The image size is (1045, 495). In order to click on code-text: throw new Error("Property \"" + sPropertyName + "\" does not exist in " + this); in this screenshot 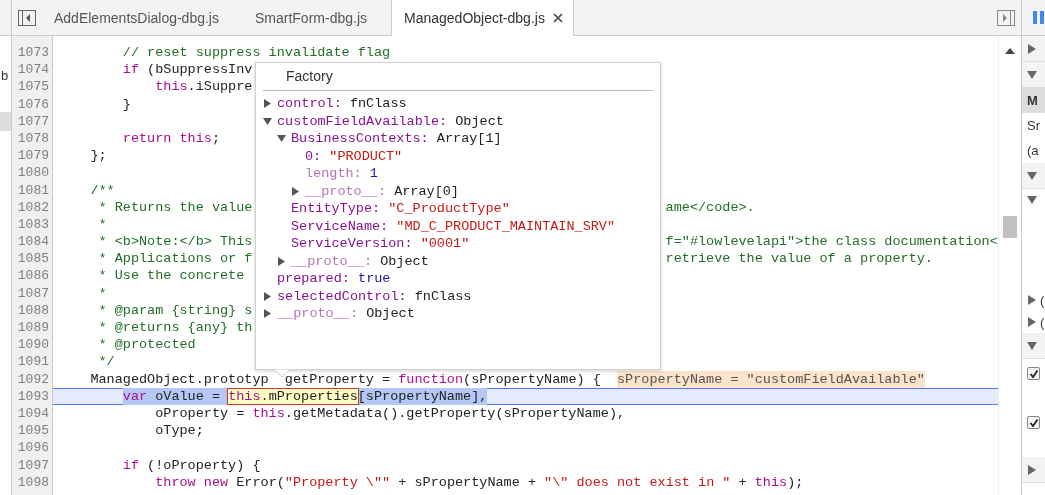, I will do `click(479, 482)`.